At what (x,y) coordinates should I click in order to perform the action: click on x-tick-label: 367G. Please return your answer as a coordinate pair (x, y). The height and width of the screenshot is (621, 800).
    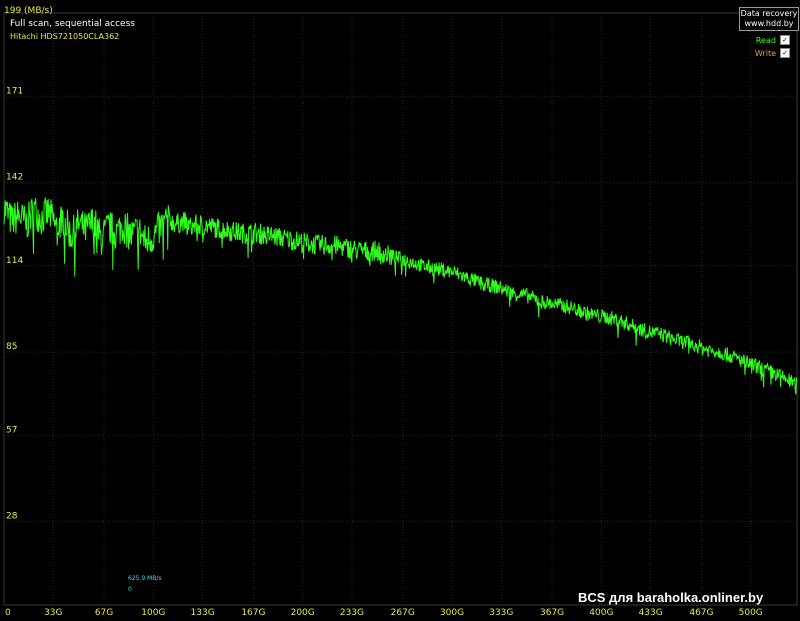
    Looking at the image, I should click on (552, 613).